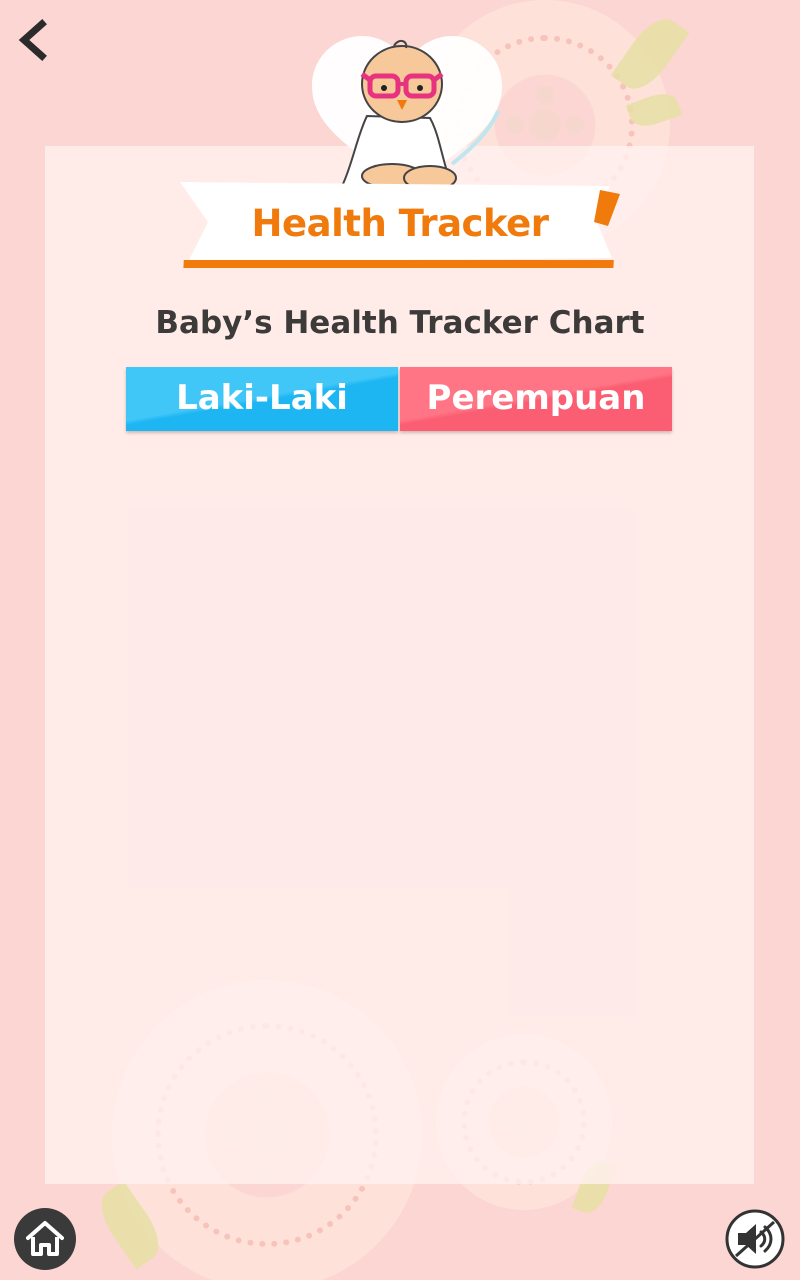  What do you see at coordinates (400, 323) in the screenshot?
I see `chart-subtitle: Baby’s Health Tracker Chart` at bounding box center [400, 323].